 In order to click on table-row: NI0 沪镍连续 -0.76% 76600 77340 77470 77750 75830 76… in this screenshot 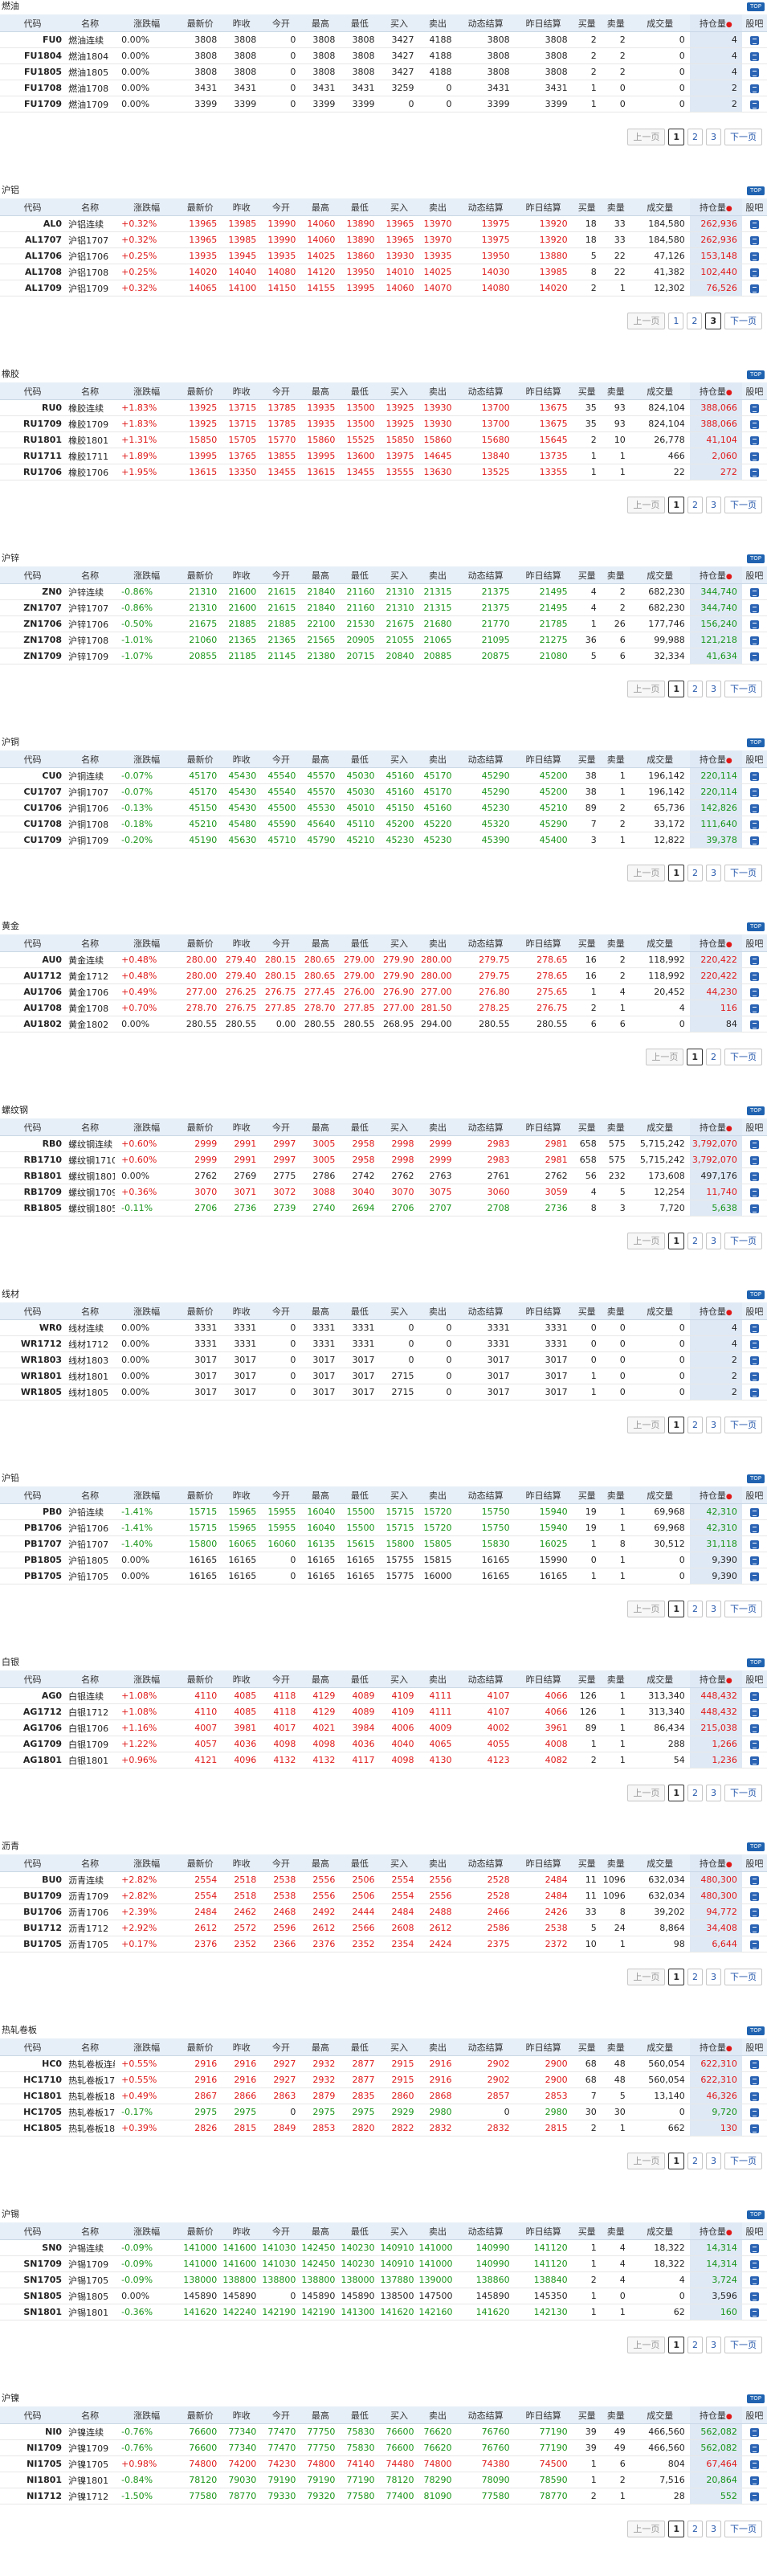, I will do `click(383, 2432)`.